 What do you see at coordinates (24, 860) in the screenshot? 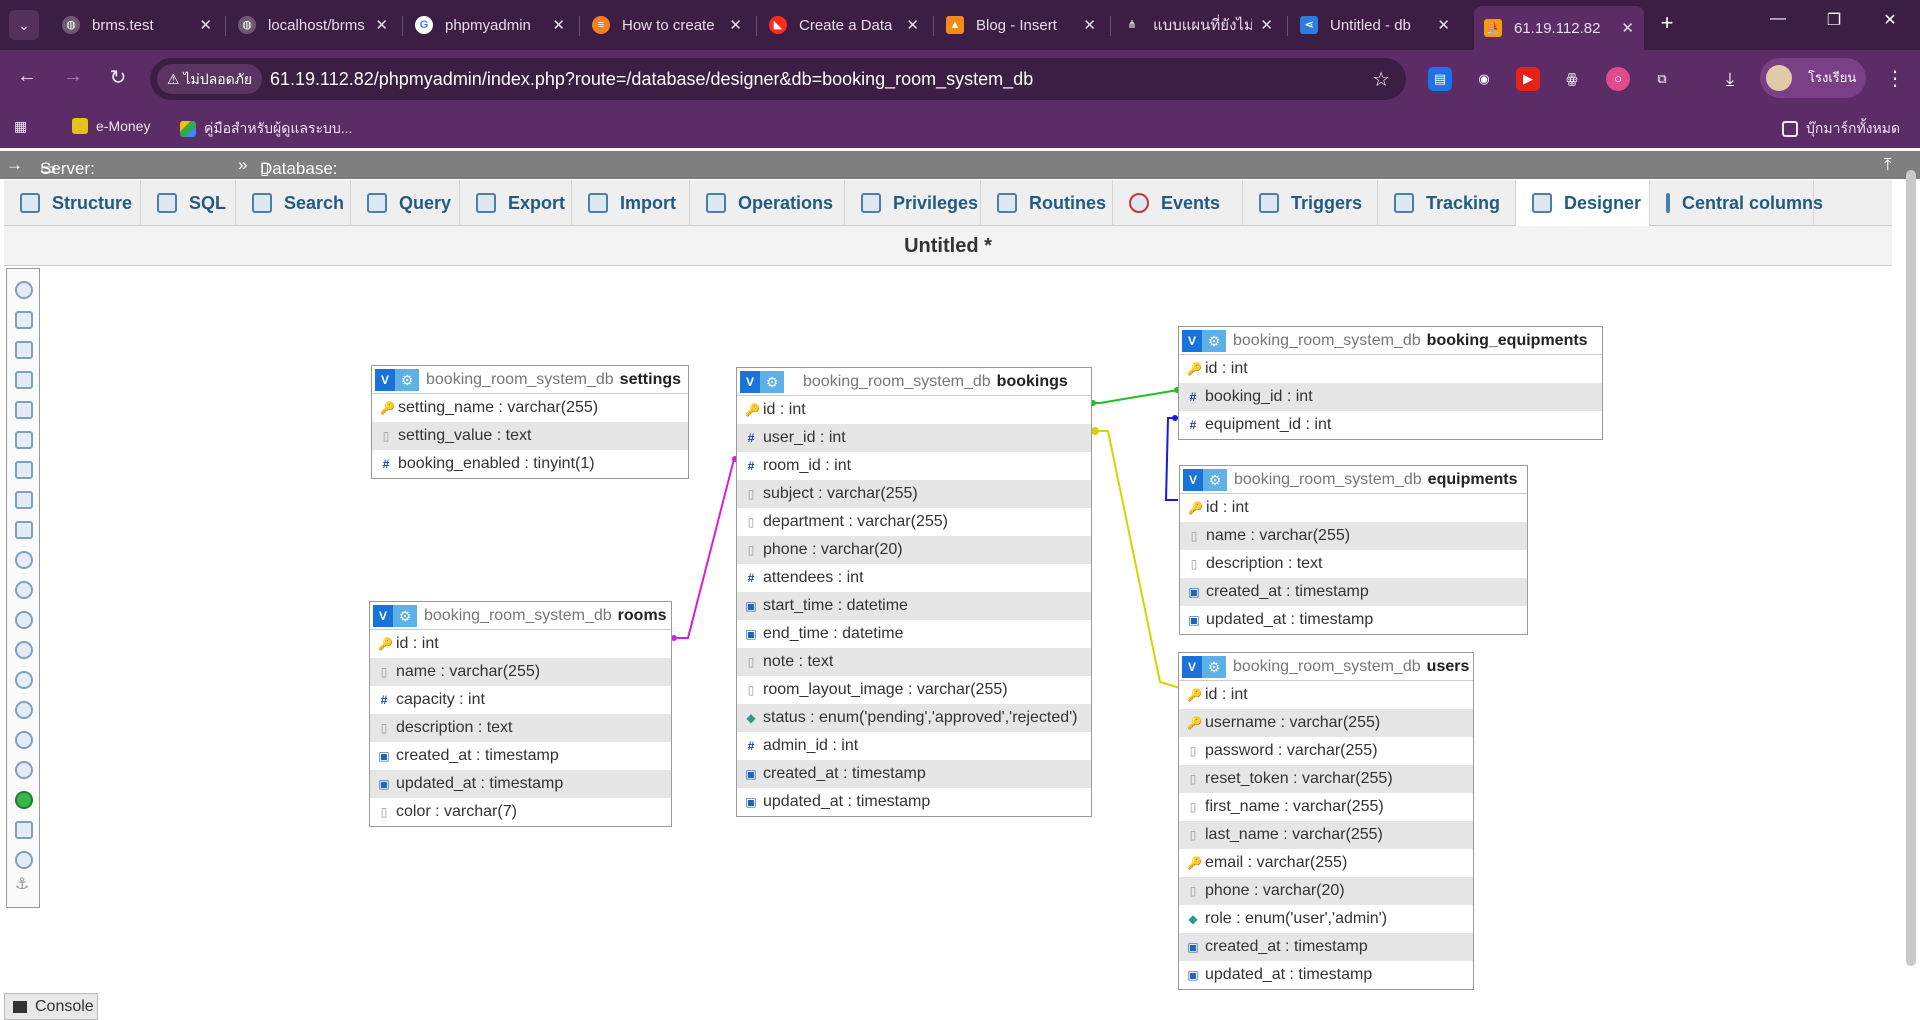
I see `build-query-icon` at bounding box center [24, 860].